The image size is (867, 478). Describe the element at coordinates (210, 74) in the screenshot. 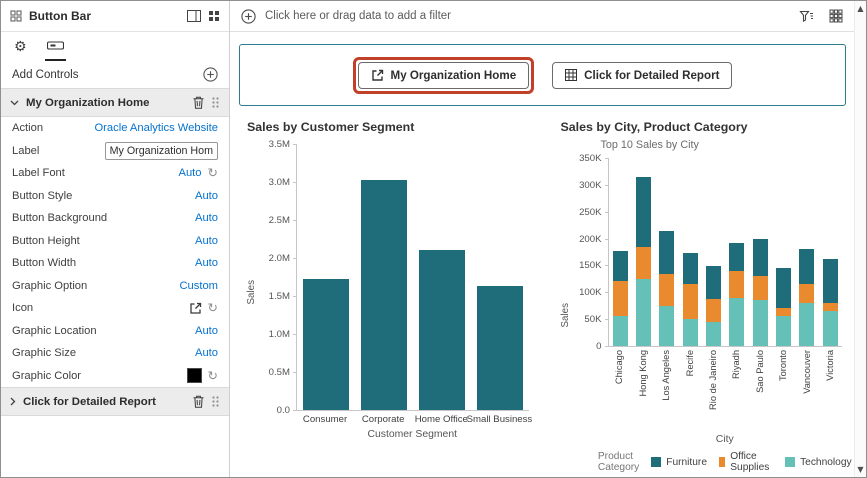

I see `add-control-button` at that location.